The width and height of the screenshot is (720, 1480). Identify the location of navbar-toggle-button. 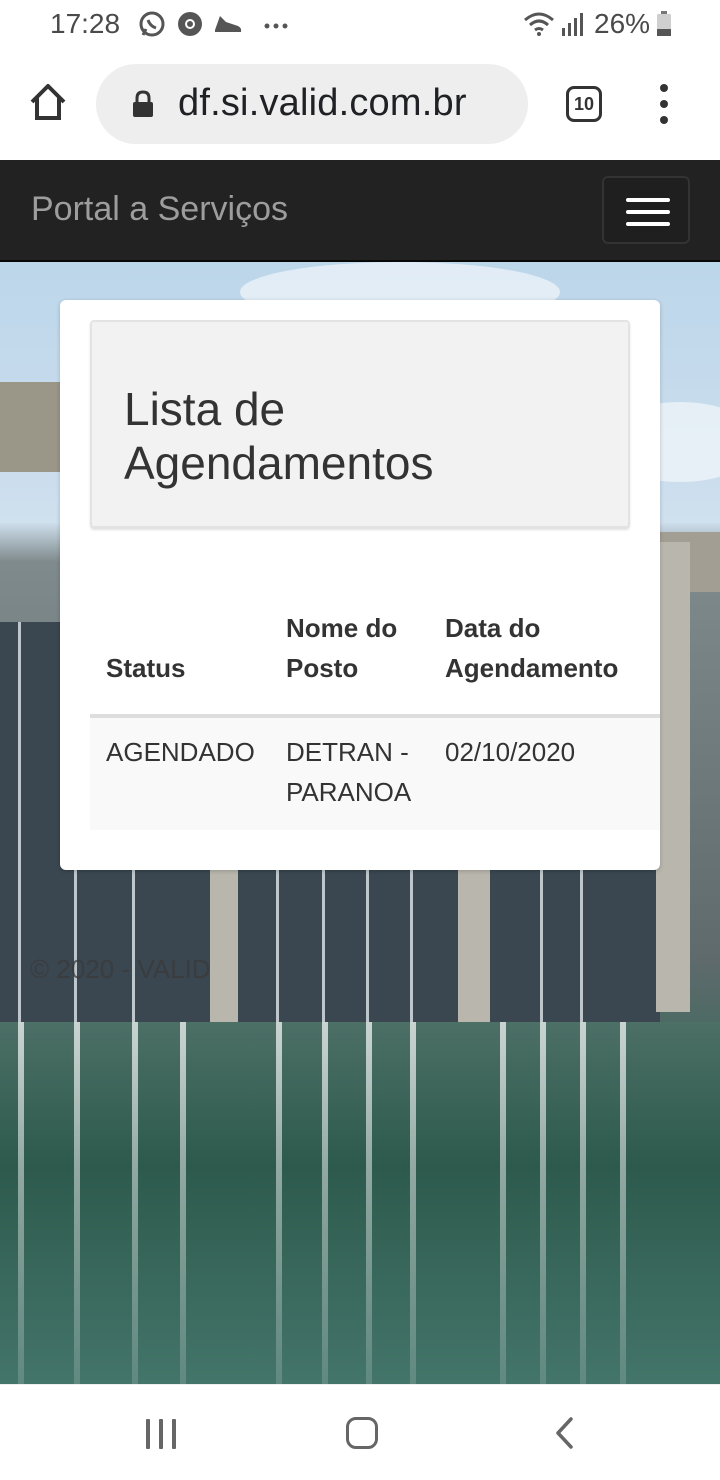
(646, 210).